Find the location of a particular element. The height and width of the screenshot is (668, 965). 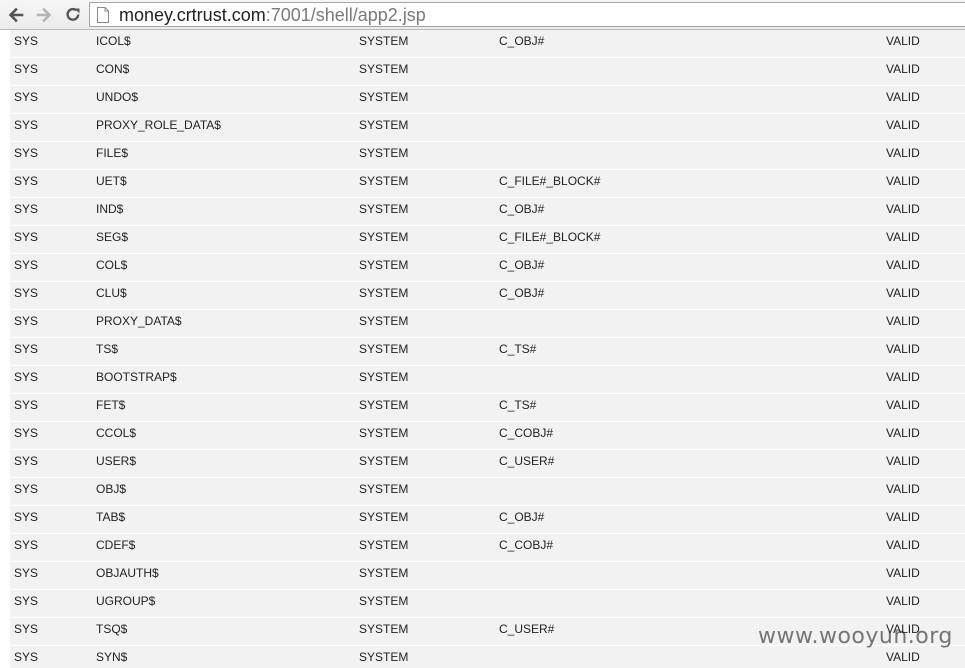

table-row: SYS UET$ SYSTEM C_FILE#_BLOCK# VALID is located at coordinates (487, 184).